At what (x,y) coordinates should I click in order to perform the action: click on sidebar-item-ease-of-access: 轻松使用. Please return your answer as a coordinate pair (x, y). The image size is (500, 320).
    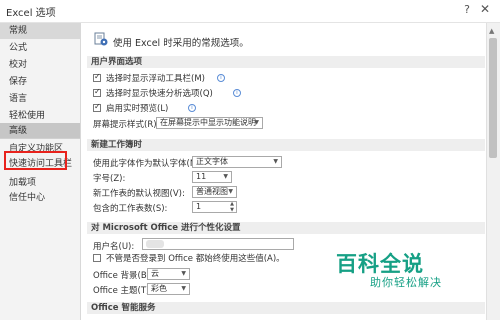
    Looking at the image, I should click on (40, 116).